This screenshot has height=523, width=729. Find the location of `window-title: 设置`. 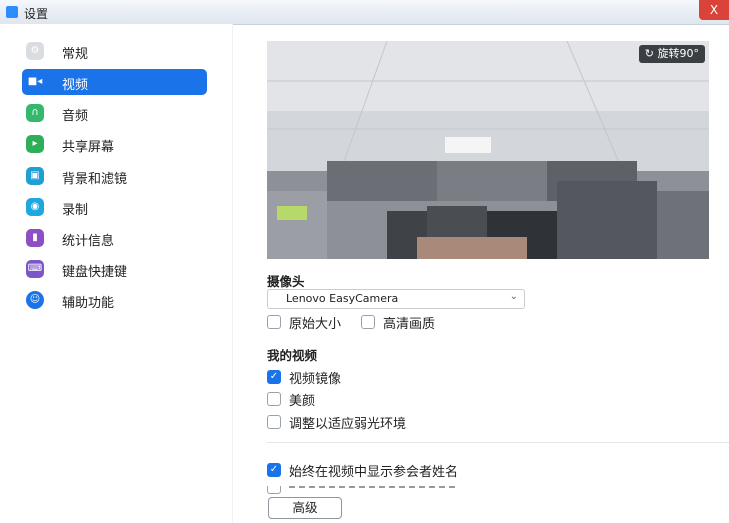

window-title: 设置 is located at coordinates (36, 14).